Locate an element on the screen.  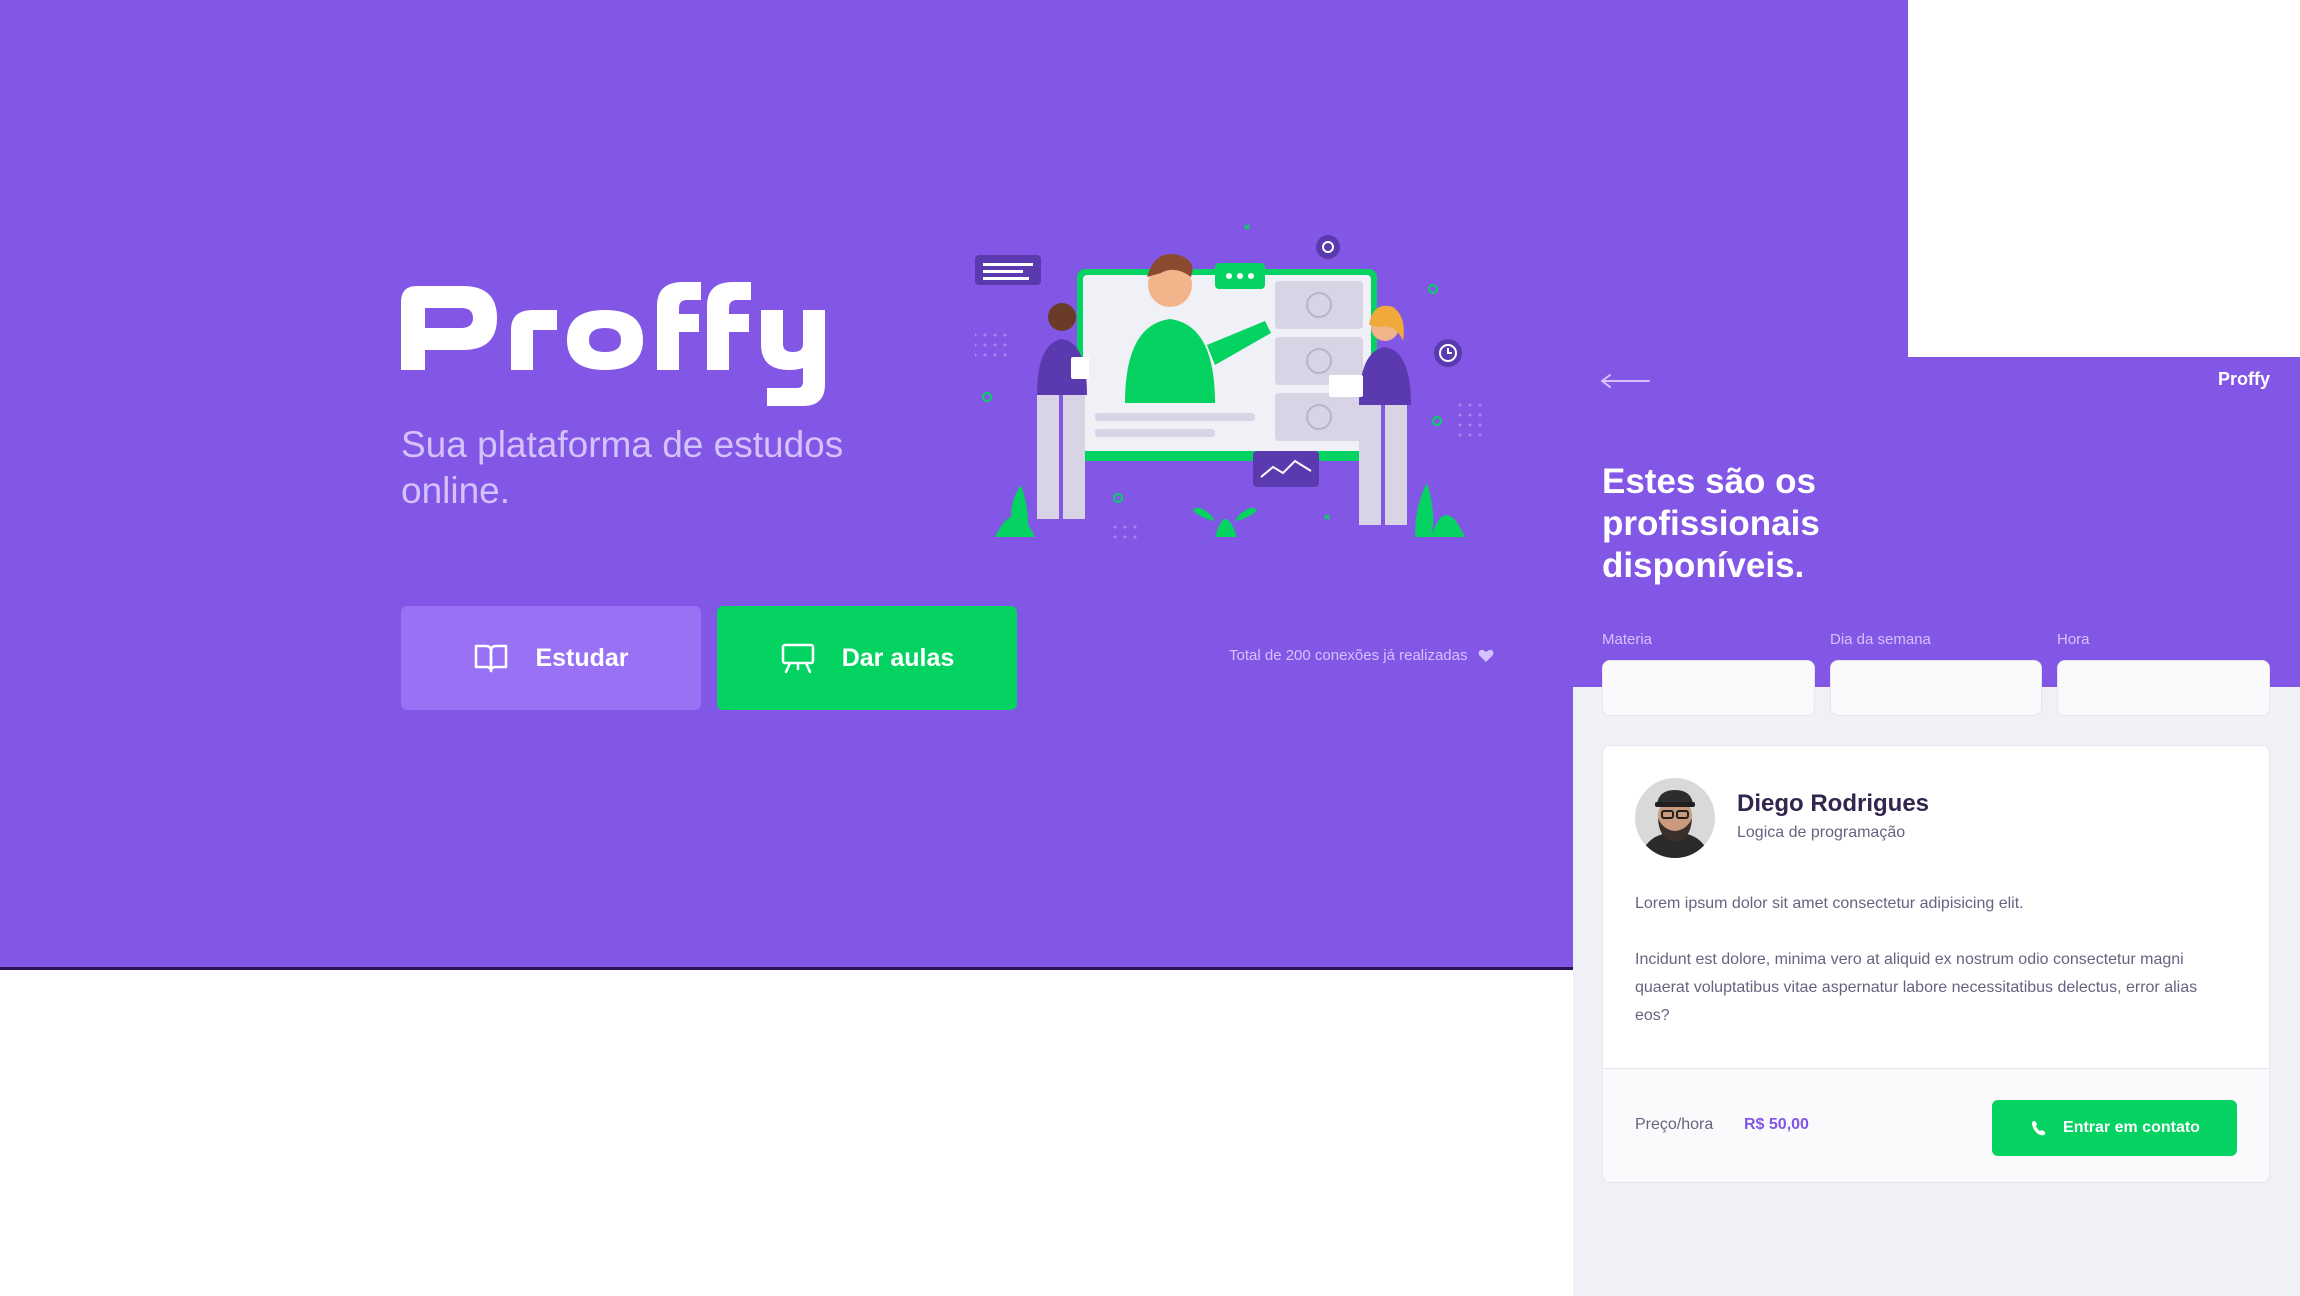
whatsapp-icon is located at coordinates (2039, 1128).